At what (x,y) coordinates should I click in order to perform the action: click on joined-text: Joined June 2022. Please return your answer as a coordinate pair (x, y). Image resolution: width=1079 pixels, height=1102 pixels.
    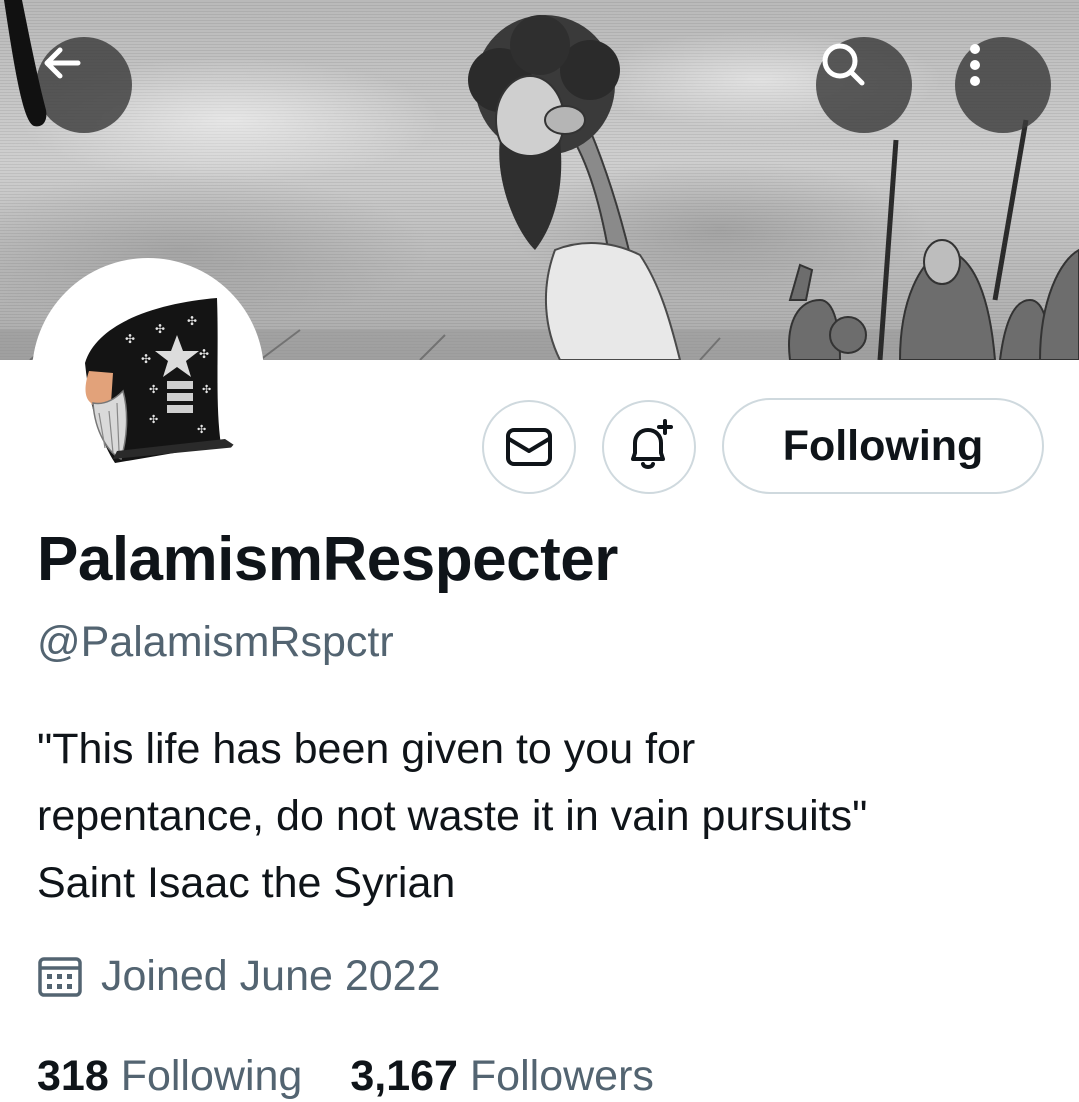
    Looking at the image, I should click on (271, 975).